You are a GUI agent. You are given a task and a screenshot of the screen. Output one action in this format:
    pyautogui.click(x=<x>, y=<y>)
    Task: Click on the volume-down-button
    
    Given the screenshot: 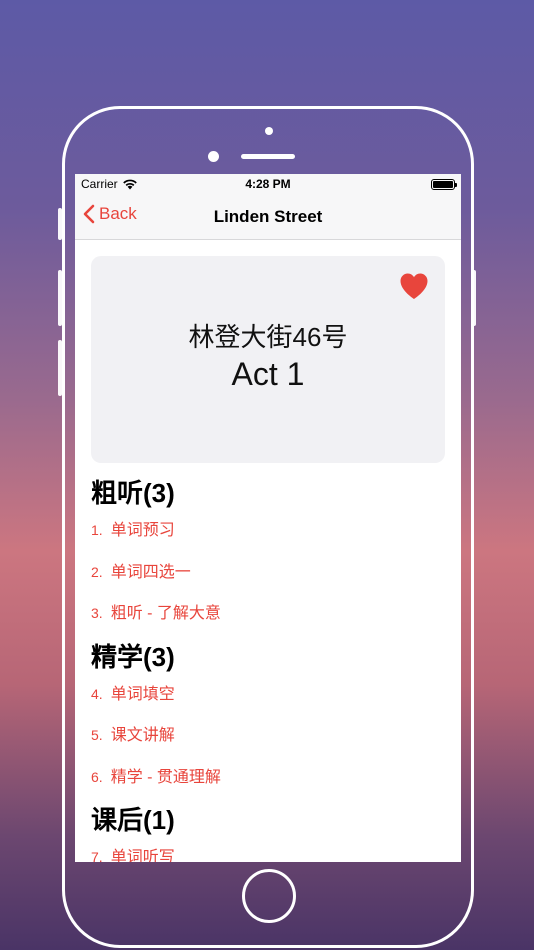 What is the action you would take?
    pyautogui.click(x=60, y=368)
    